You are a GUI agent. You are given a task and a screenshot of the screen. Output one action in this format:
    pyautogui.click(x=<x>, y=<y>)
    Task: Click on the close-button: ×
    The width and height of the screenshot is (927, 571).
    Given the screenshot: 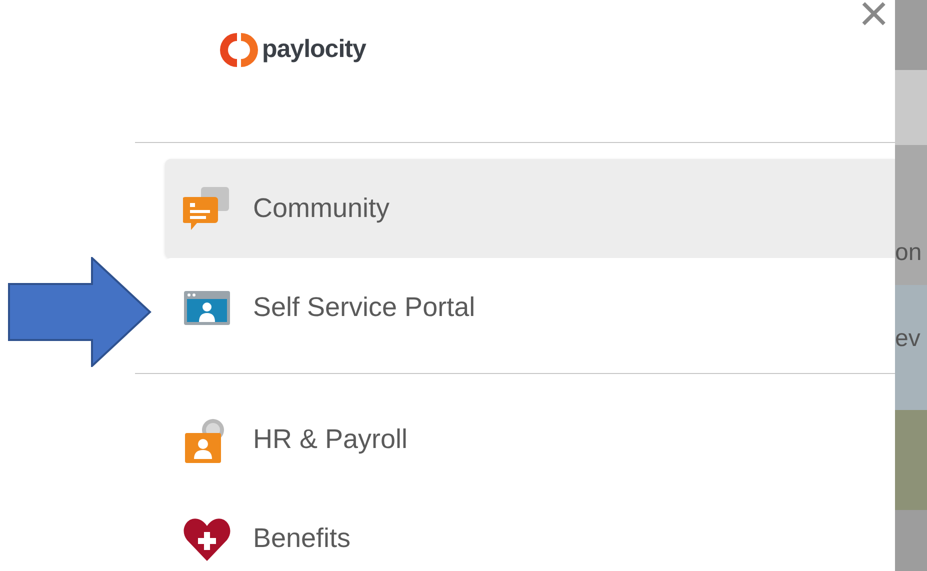 What is the action you would take?
    pyautogui.click(x=873, y=20)
    